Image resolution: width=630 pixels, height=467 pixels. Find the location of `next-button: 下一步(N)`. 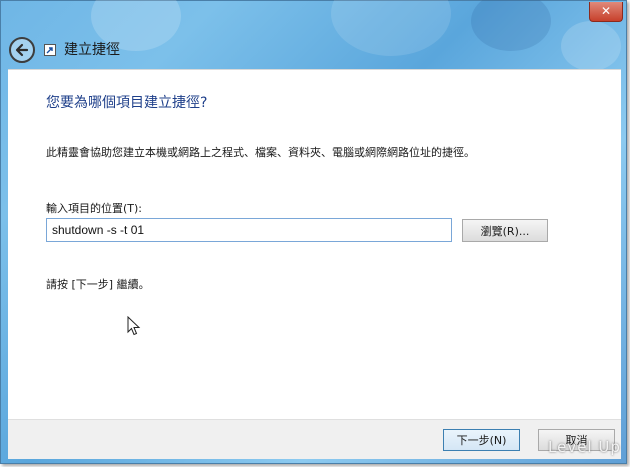

next-button: 下一步(N) is located at coordinates (481, 440).